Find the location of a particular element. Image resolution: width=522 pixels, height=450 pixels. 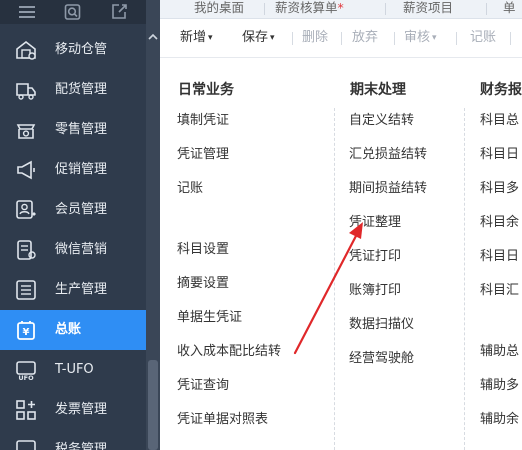

sidebar-item-label: 发票管理 is located at coordinates (81, 409).